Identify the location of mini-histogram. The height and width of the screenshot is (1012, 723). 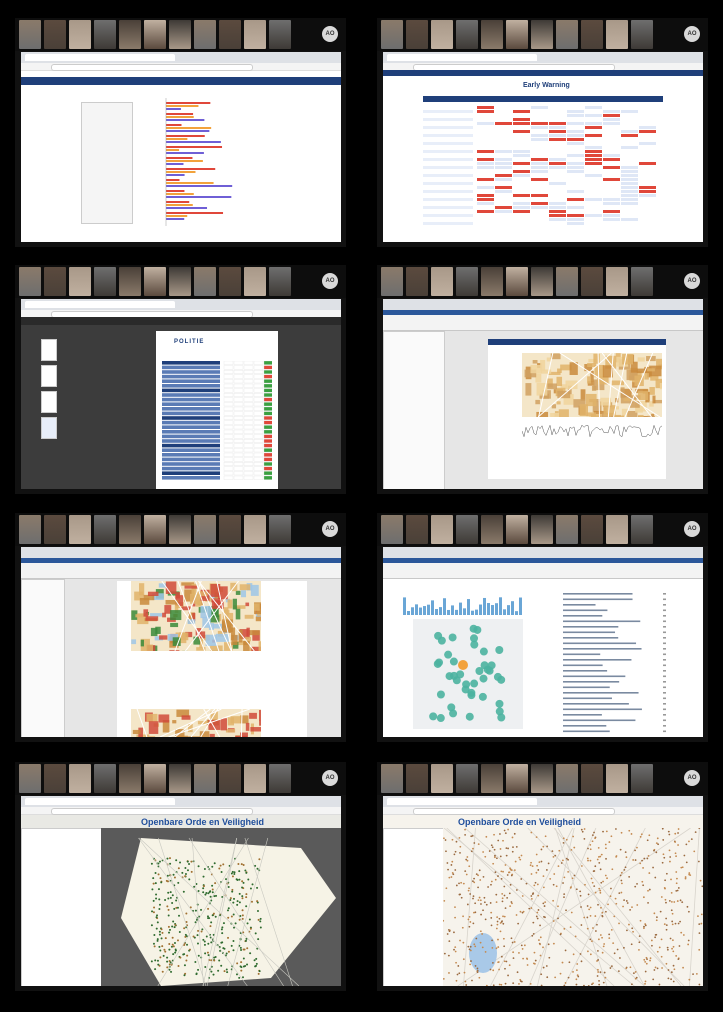
(462, 606).